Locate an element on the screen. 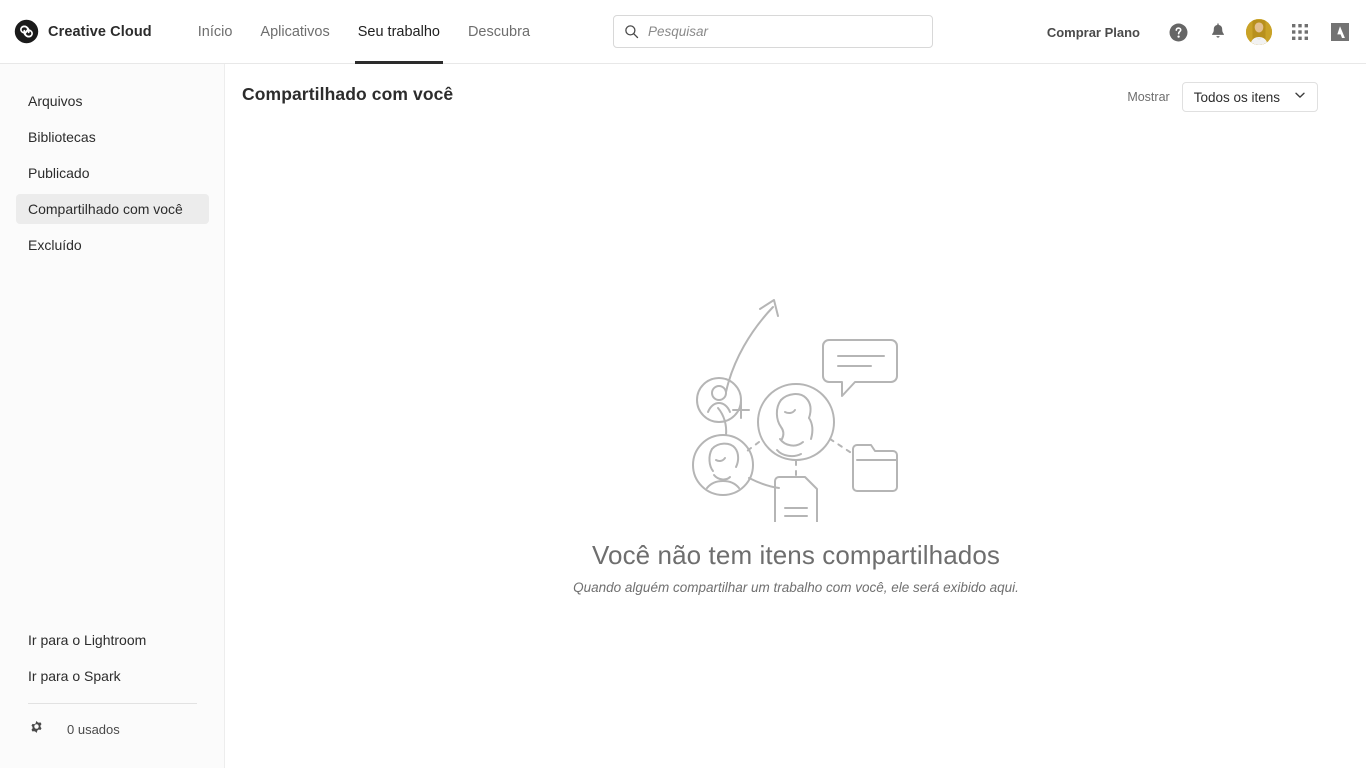 The height and width of the screenshot is (768, 1366). search-input is located at coordinates (785, 31).